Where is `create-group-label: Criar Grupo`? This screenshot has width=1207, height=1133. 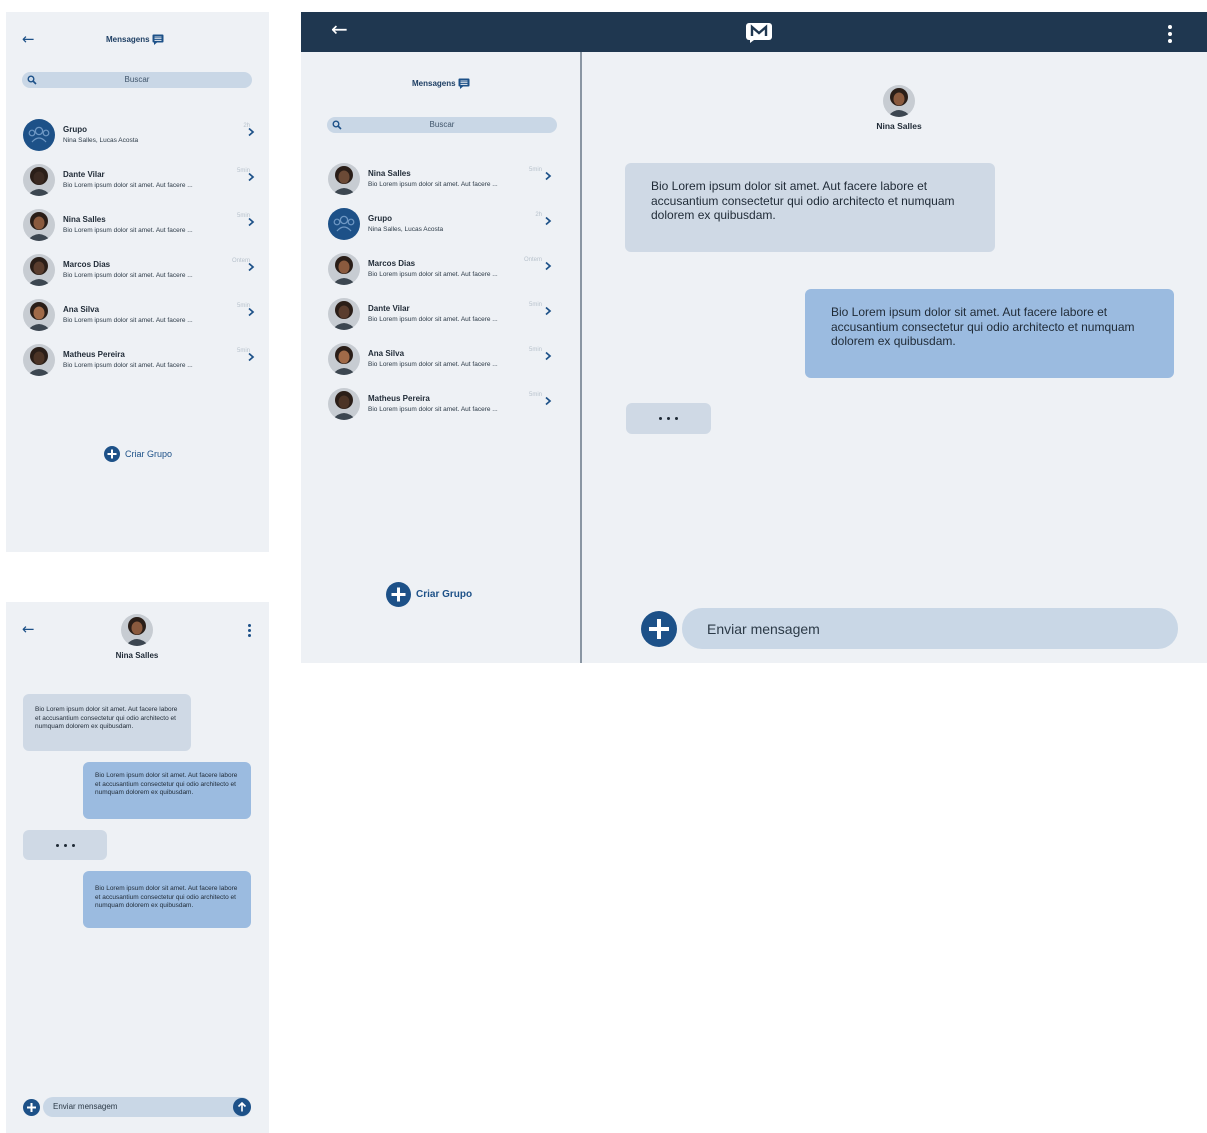
create-group-label: Criar Grupo is located at coordinates (149, 454).